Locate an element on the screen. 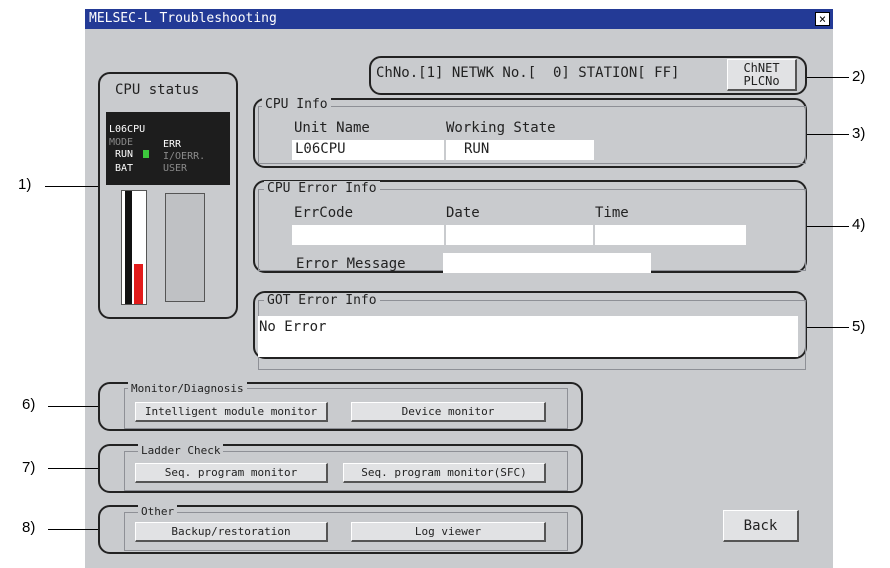 The width and height of the screenshot is (890, 568). ladder-title: Ladder Check is located at coordinates (181, 450).